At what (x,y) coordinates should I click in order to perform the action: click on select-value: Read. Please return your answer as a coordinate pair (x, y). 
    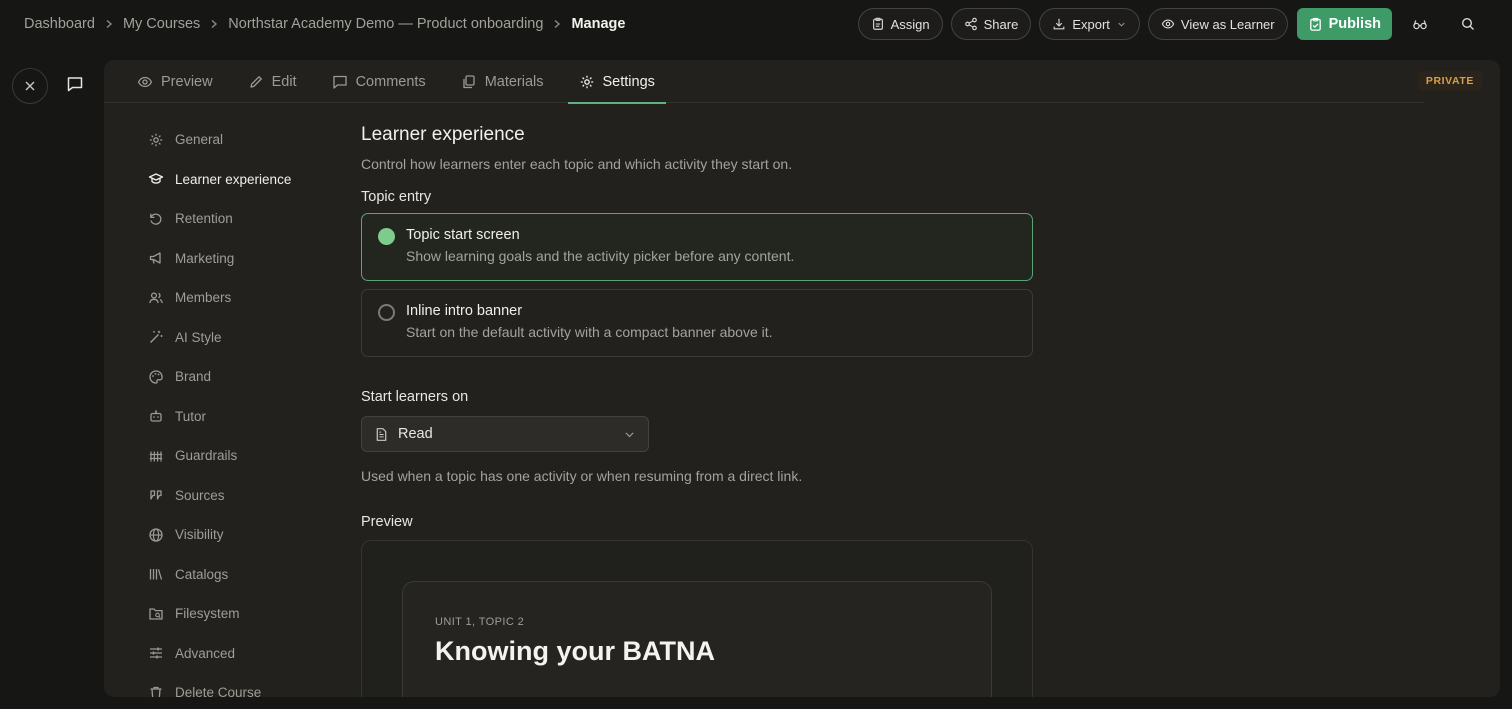
    Looking at the image, I should click on (415, 434).